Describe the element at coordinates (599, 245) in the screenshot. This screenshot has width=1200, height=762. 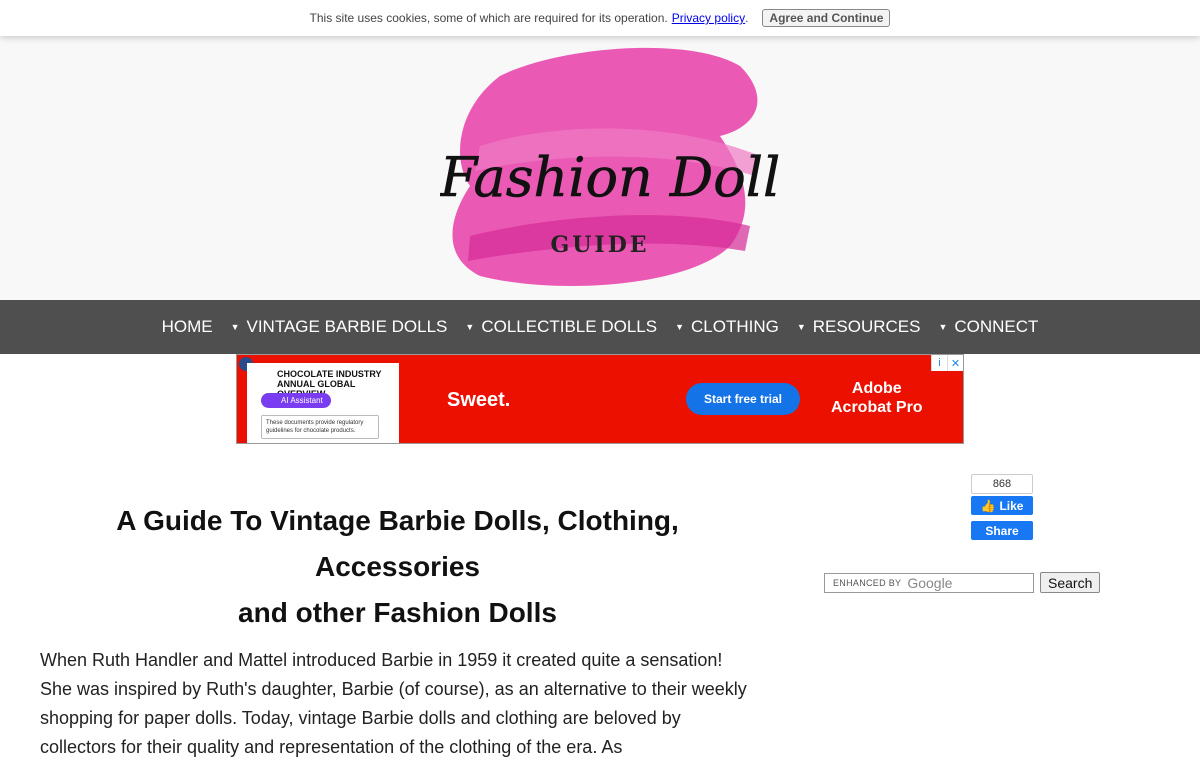
I see `logo-guide-text: GUIDE` at that location.